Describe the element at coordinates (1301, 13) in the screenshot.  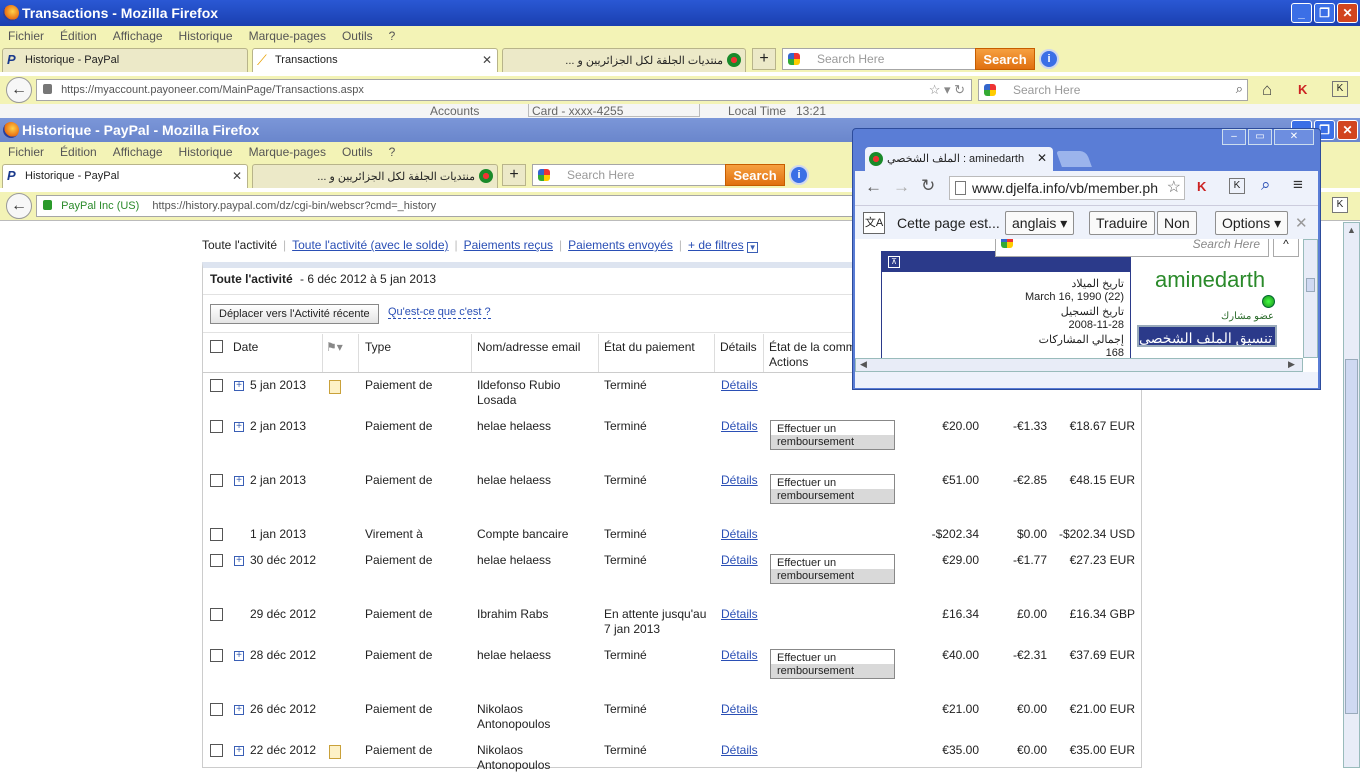
I see `minimize-button: _` at that location.